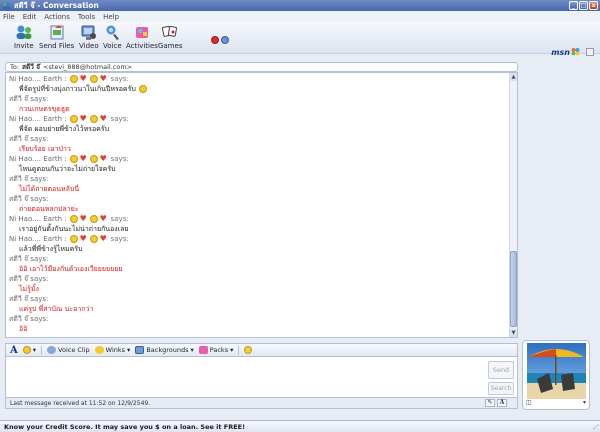 The image size is (600, 432). What do you see at coordinates (596, 427) in the screenshot?
I see `resize-grip-icon: ⋰` at bounding box center [596, 427].